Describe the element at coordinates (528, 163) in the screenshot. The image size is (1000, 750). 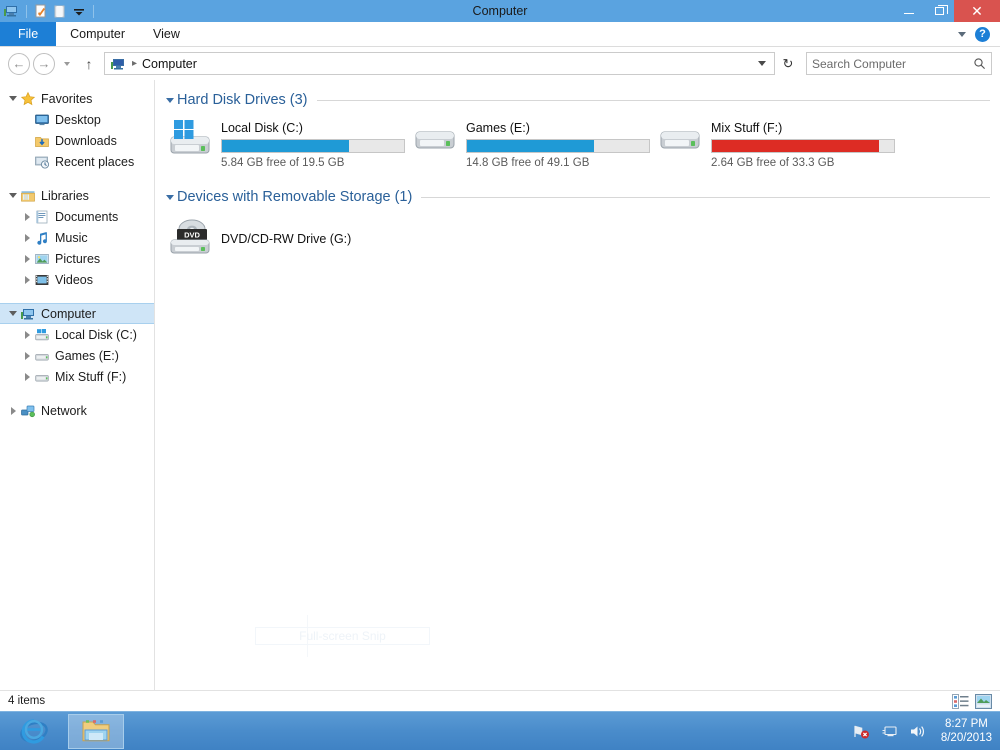
I see `drive-free-space: 14.8 GB free of 49.1 GB` at that location.